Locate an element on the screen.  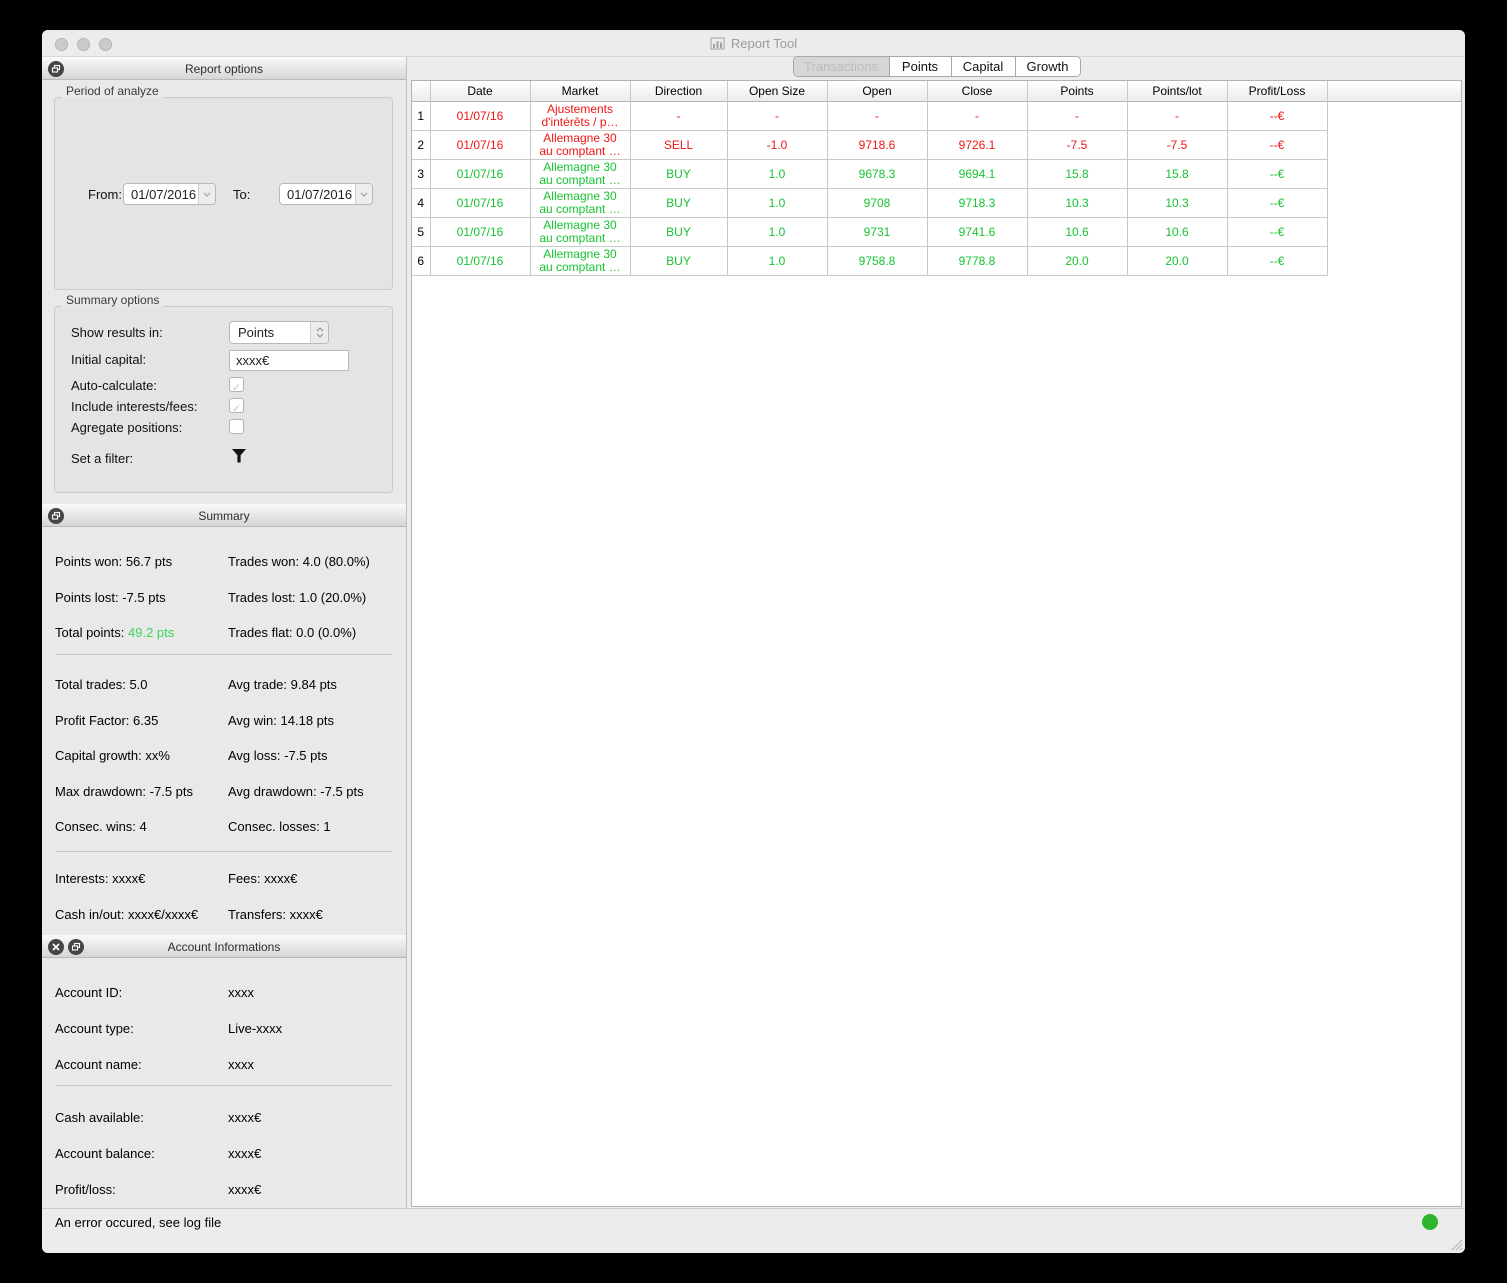
include-fees-checkbox is located at coordinates (236, 405).